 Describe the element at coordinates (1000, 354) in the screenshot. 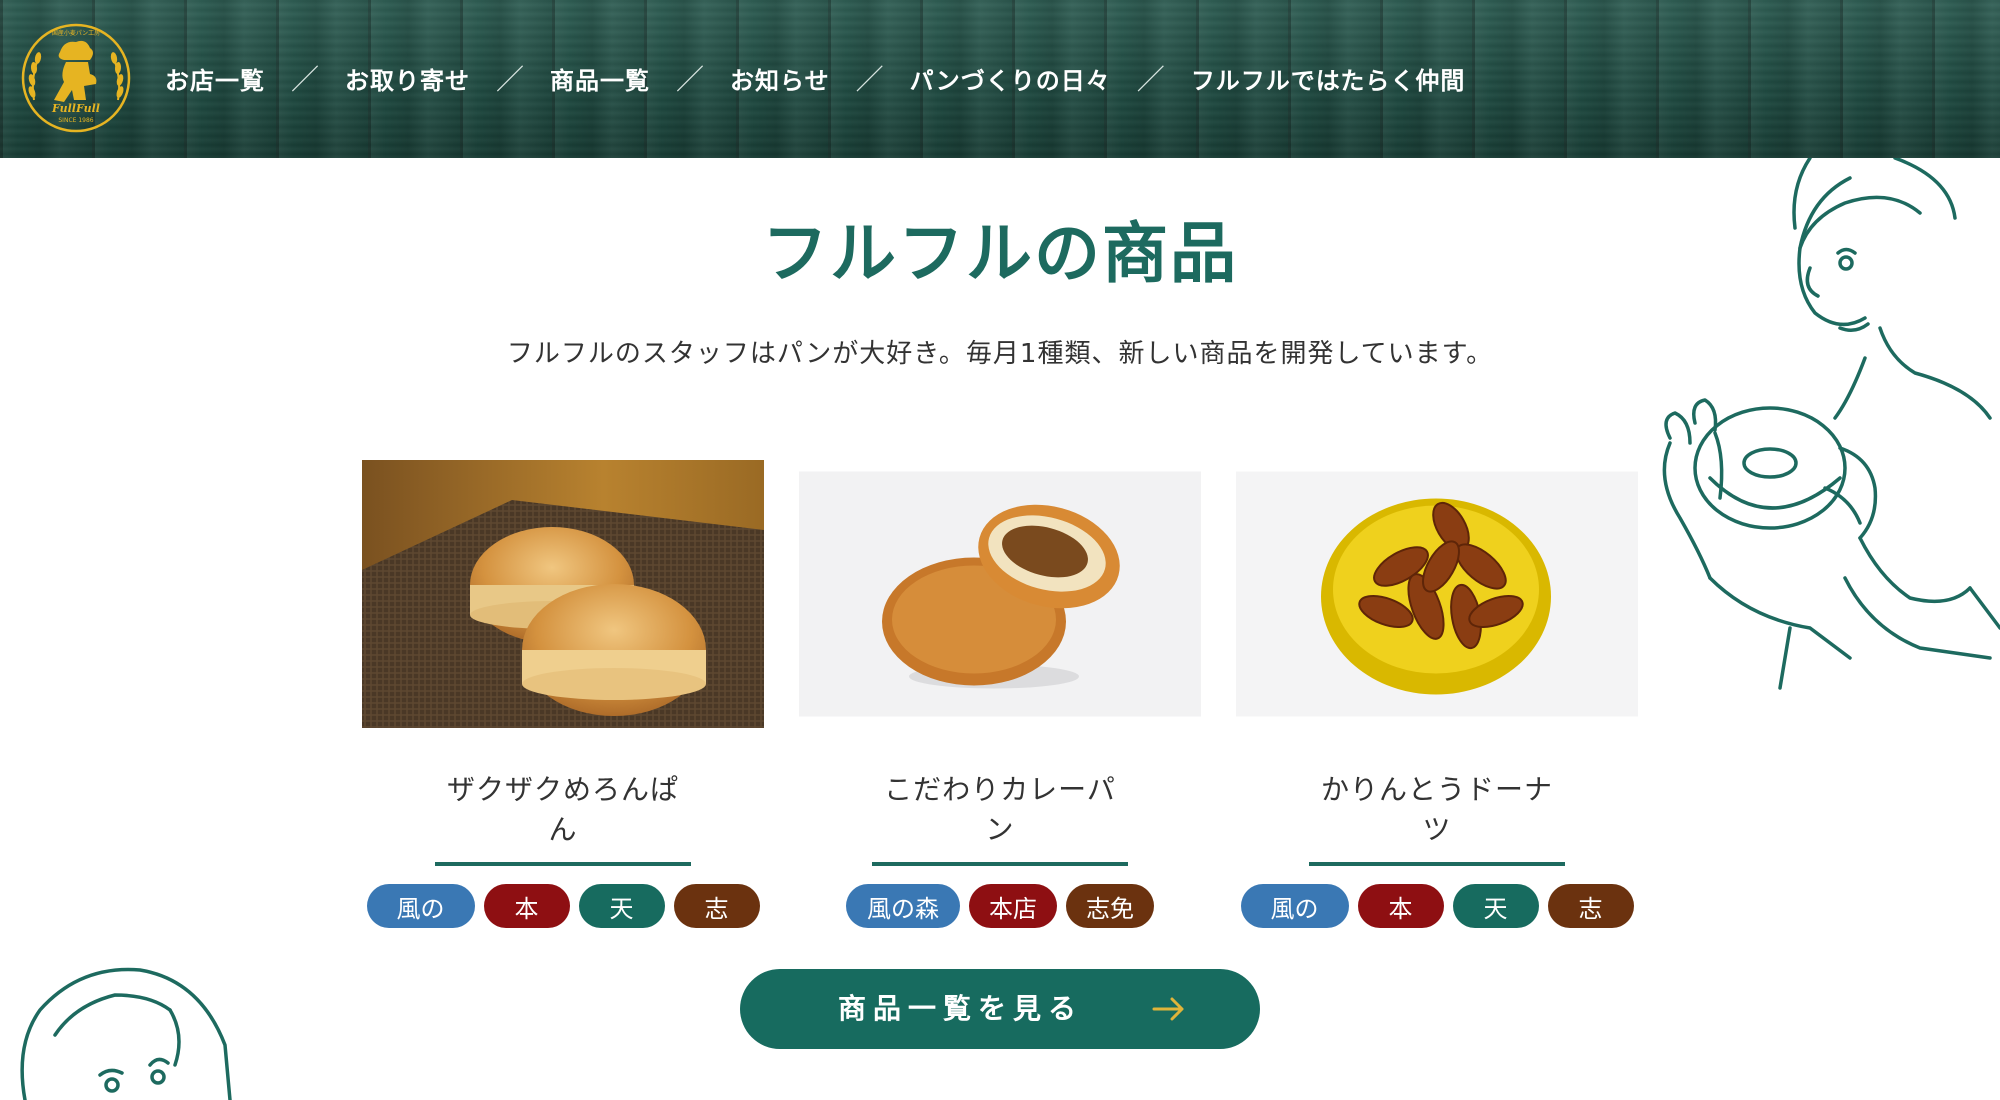

I see `section-lead: フルフルのスタッフはパンが大好き。毎月1種類、新しい商品を開発しています。` at that location.